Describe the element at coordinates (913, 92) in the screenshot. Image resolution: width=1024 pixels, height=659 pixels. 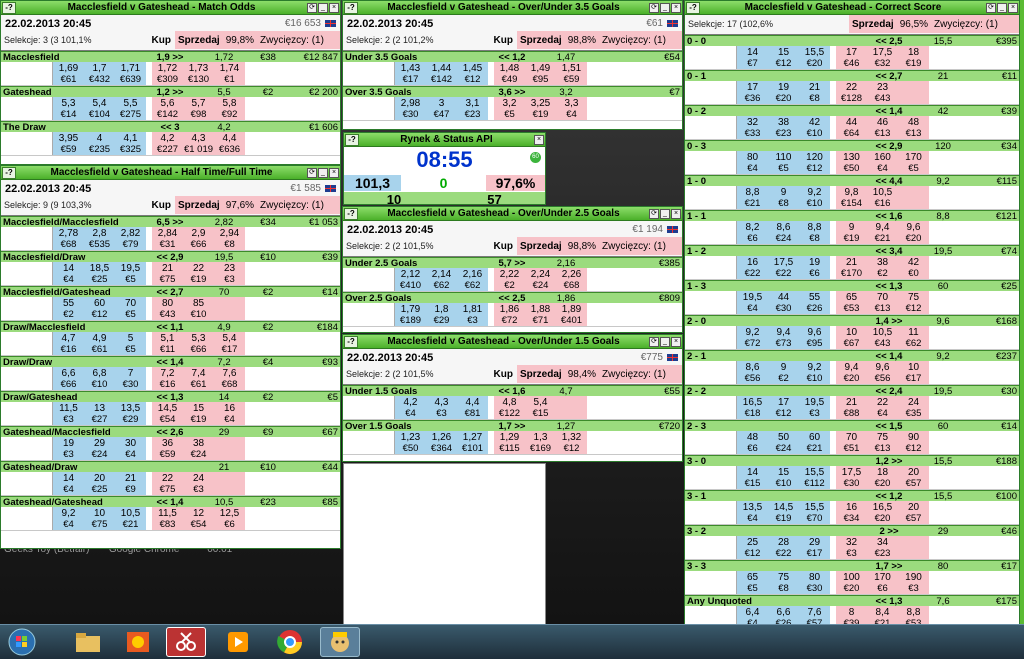
I see `lay-price-cell` at that location.